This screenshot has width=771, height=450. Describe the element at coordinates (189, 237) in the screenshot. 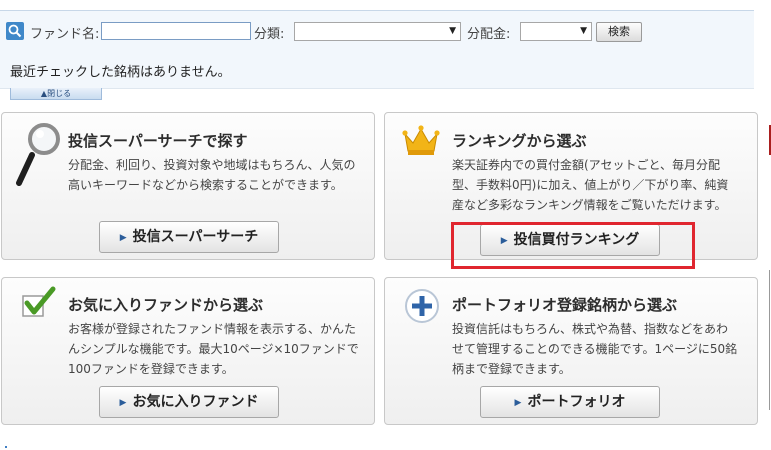

I see `super-search-button: ▶ 投信スーパーサーチ` at that location.